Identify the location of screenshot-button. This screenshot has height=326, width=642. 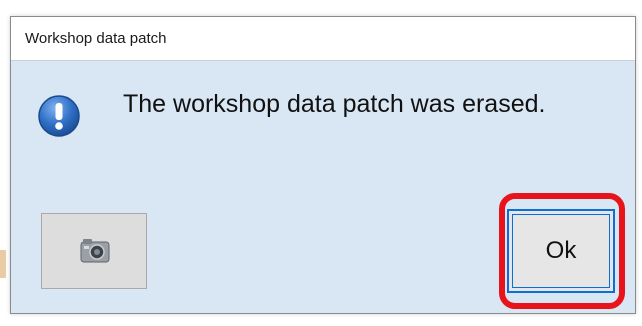
(94, 251).